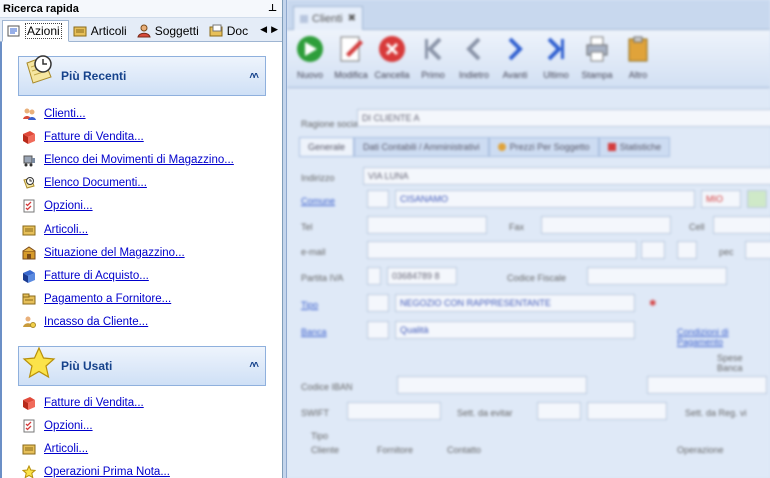 The height and width of the screenshot is (478, 770). What do you see at coordinates (556, 58) in the screenshot?
I see `last-button: Ultimo` at bounding box center [556, 58].